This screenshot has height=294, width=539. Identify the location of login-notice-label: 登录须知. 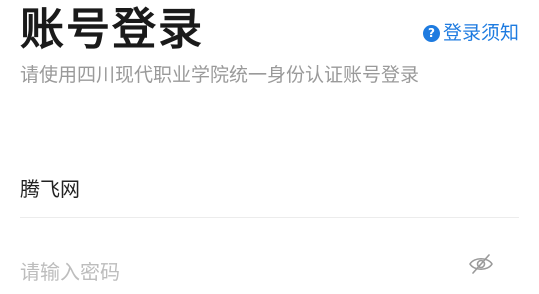
(480, 33).